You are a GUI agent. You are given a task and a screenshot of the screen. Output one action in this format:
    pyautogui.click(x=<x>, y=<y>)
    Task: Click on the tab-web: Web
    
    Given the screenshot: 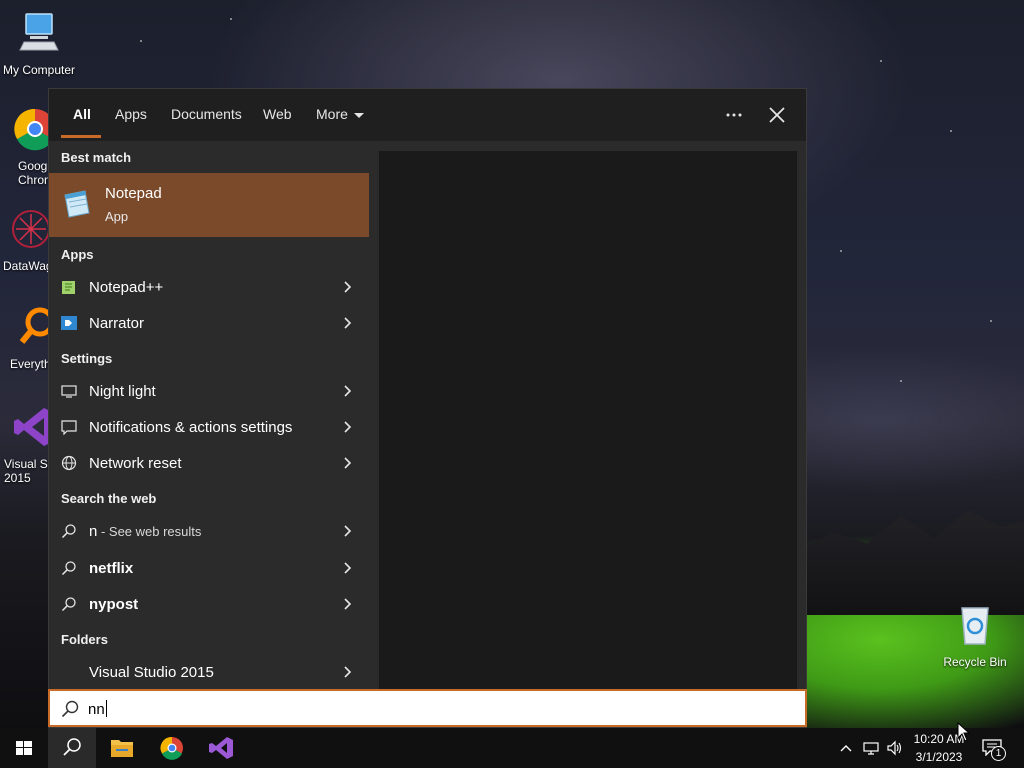 What is the action you would take?
    pyautogui.click(x=277, y=114)
    